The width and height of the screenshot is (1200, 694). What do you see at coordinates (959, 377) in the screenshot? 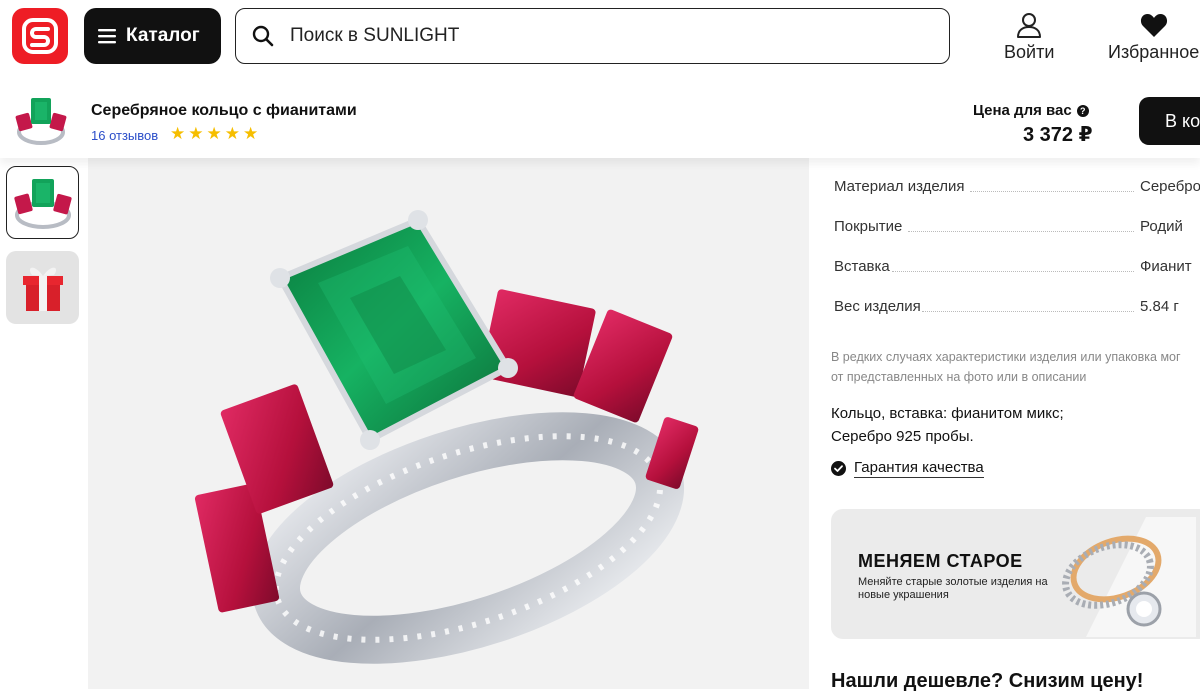
I see `disclaimer-line: от представленных на фото или в описании` at bounding box center [959, 377].